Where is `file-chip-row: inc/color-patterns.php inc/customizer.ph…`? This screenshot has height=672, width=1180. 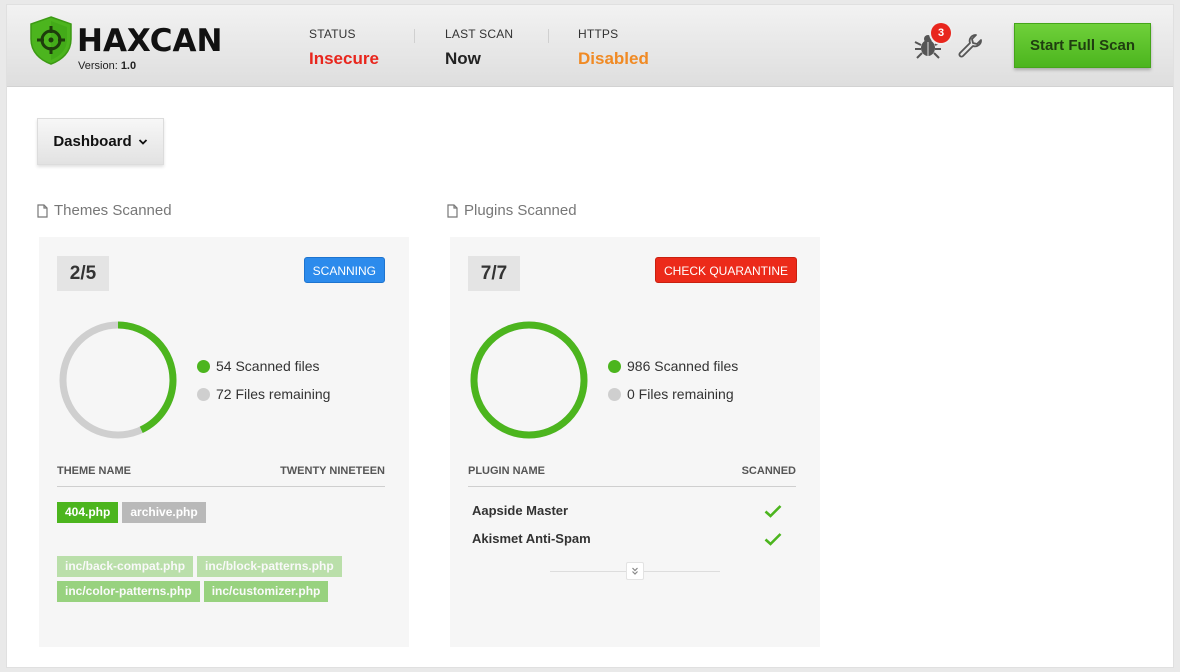 file-chip-row: inc/color-patterns.php inc/customizer.ph… is located at coordinates (193, 591).